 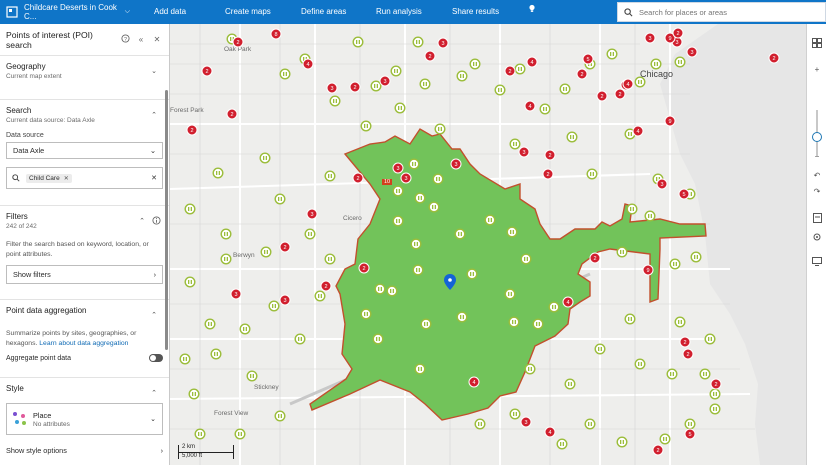 What do you see at coordinates (84, 150) in the screenshot?
I see `data-source-select: Data Axle ⌄` at bounding box center [84, 150].